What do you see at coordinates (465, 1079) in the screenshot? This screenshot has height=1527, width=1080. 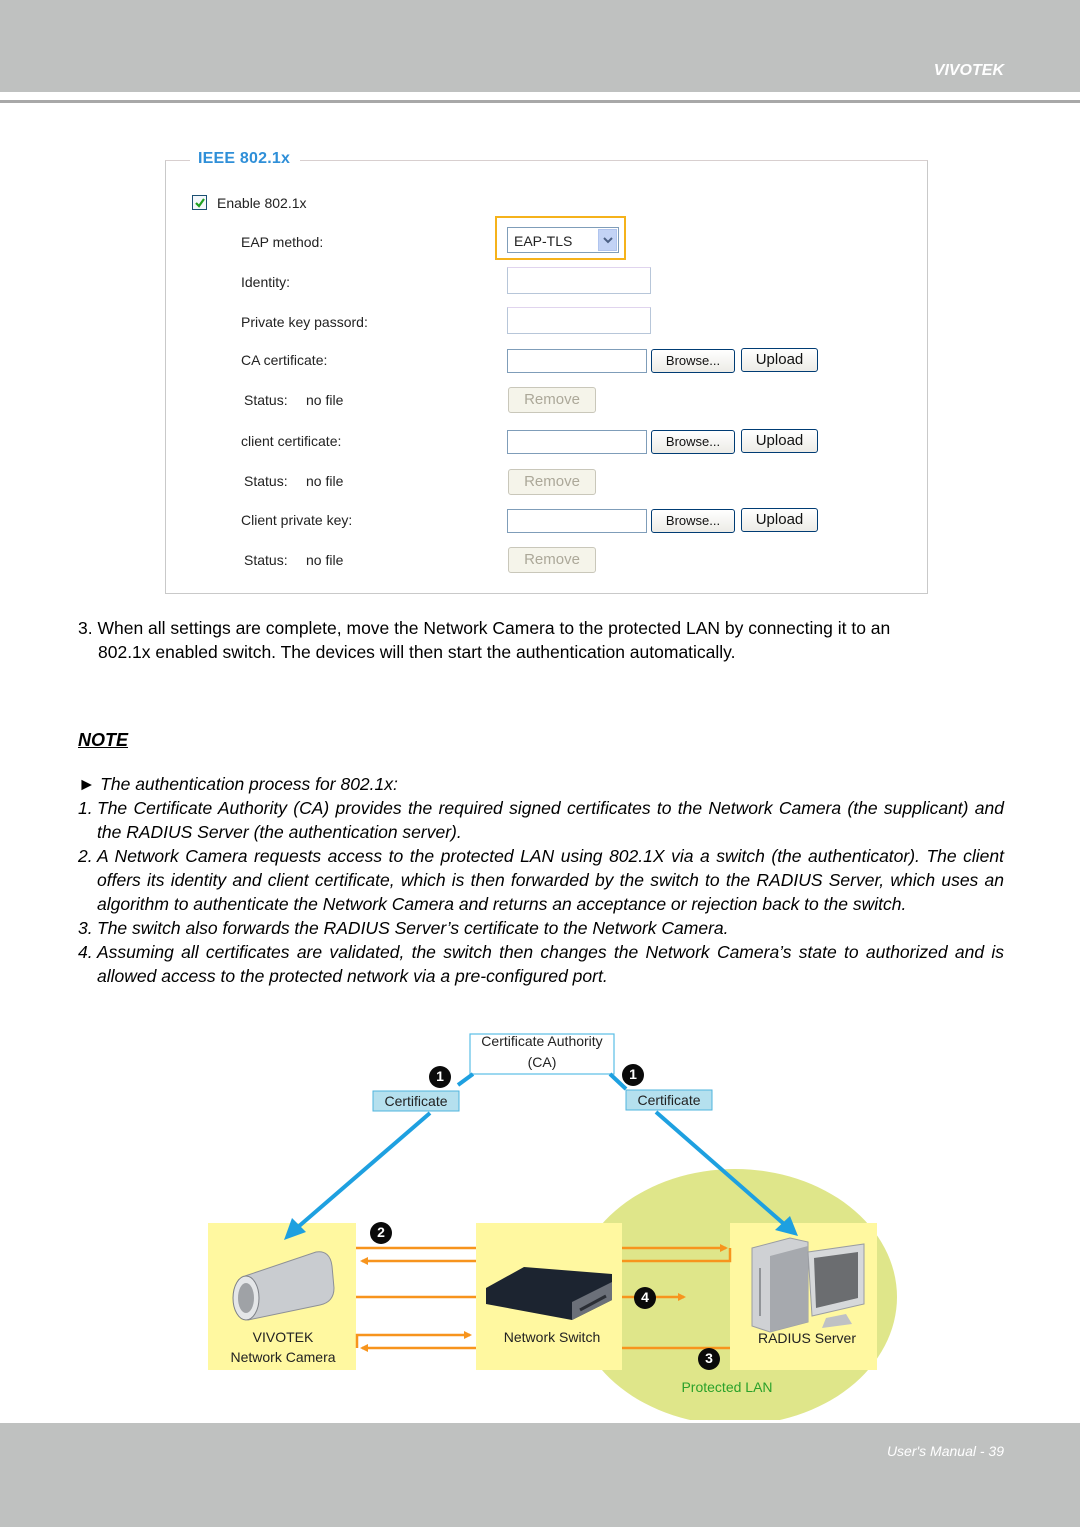 I see `ca-left-line` at bounding box center [465, 1079].